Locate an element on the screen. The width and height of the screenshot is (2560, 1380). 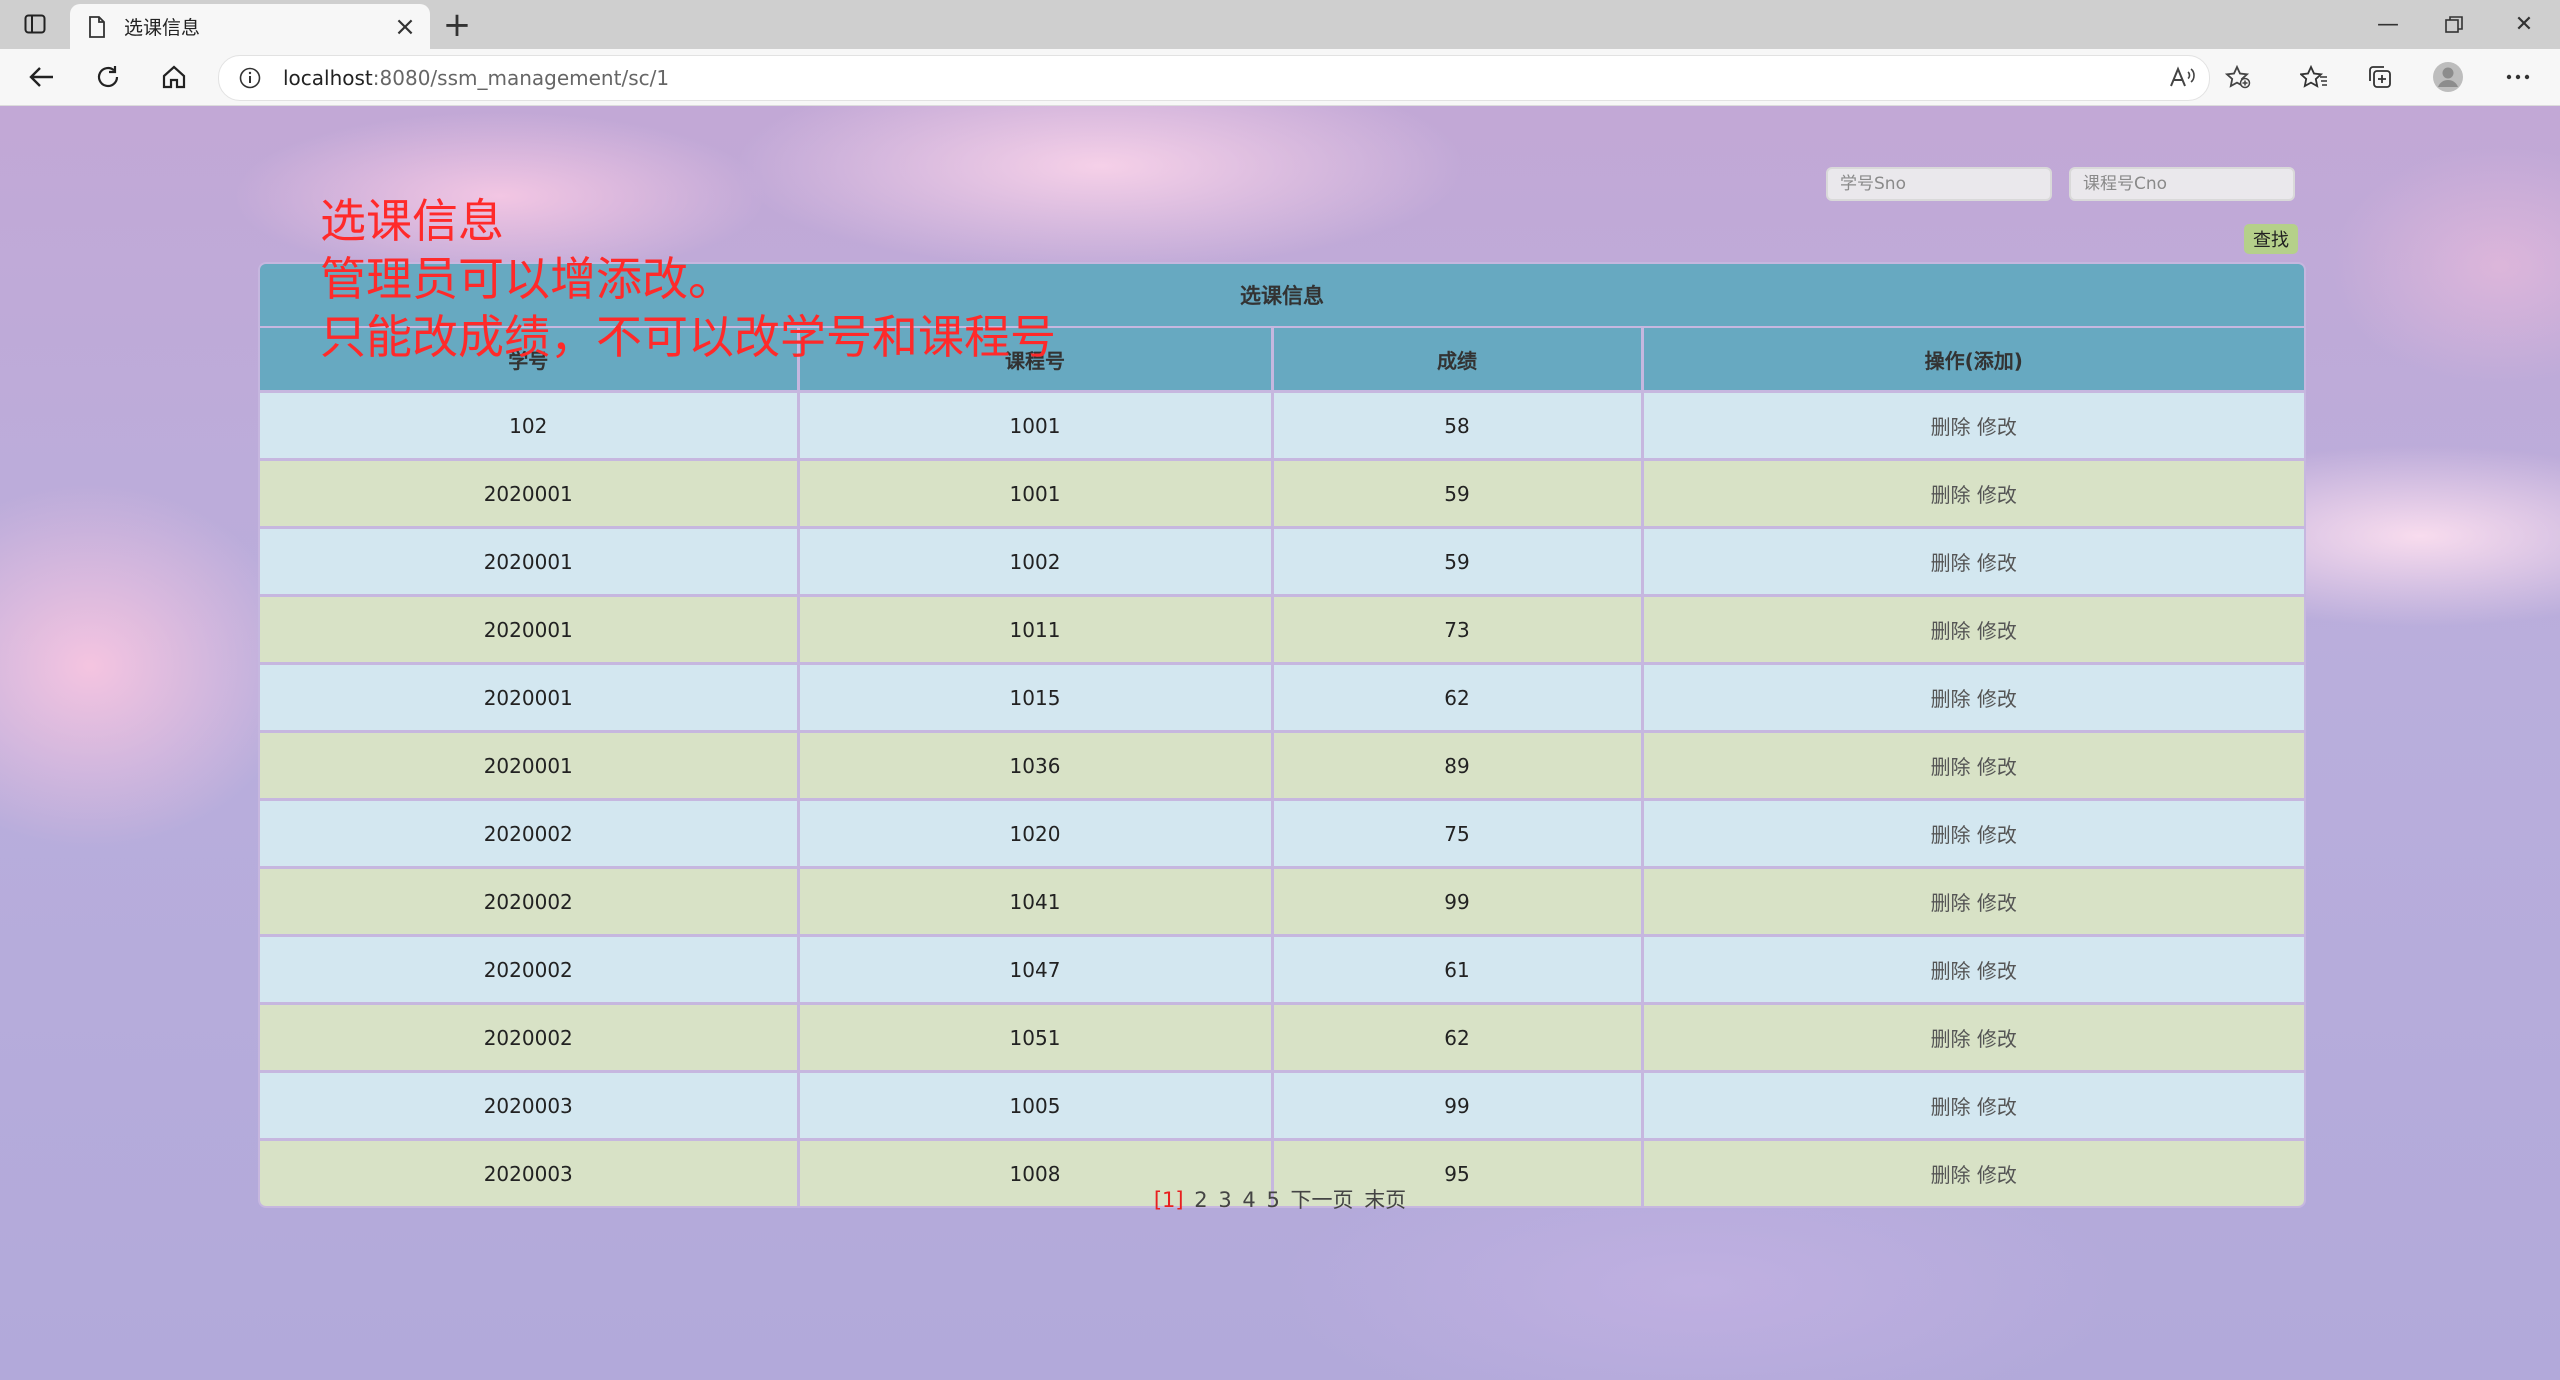
cell-cno: 1011 is located at coordinates (1035, 630).